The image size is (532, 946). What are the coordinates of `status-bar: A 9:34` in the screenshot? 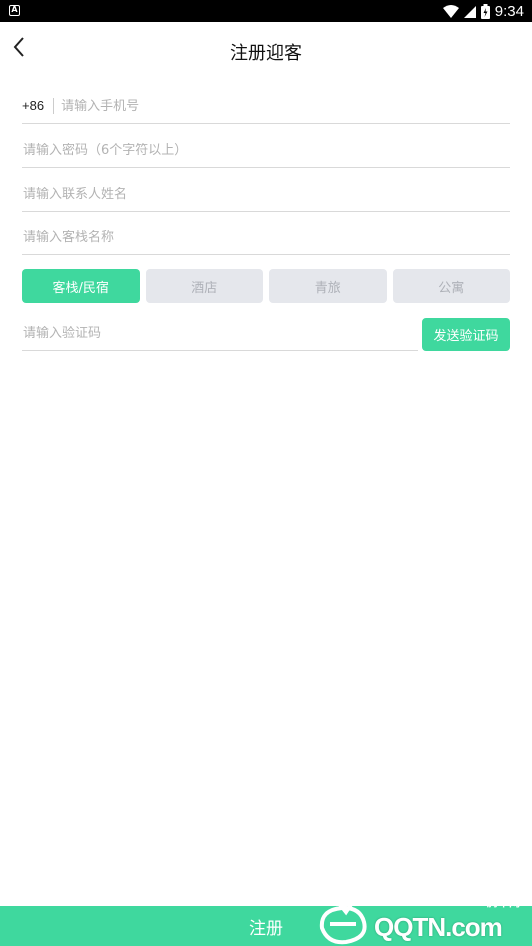 It's located at (266, 11).